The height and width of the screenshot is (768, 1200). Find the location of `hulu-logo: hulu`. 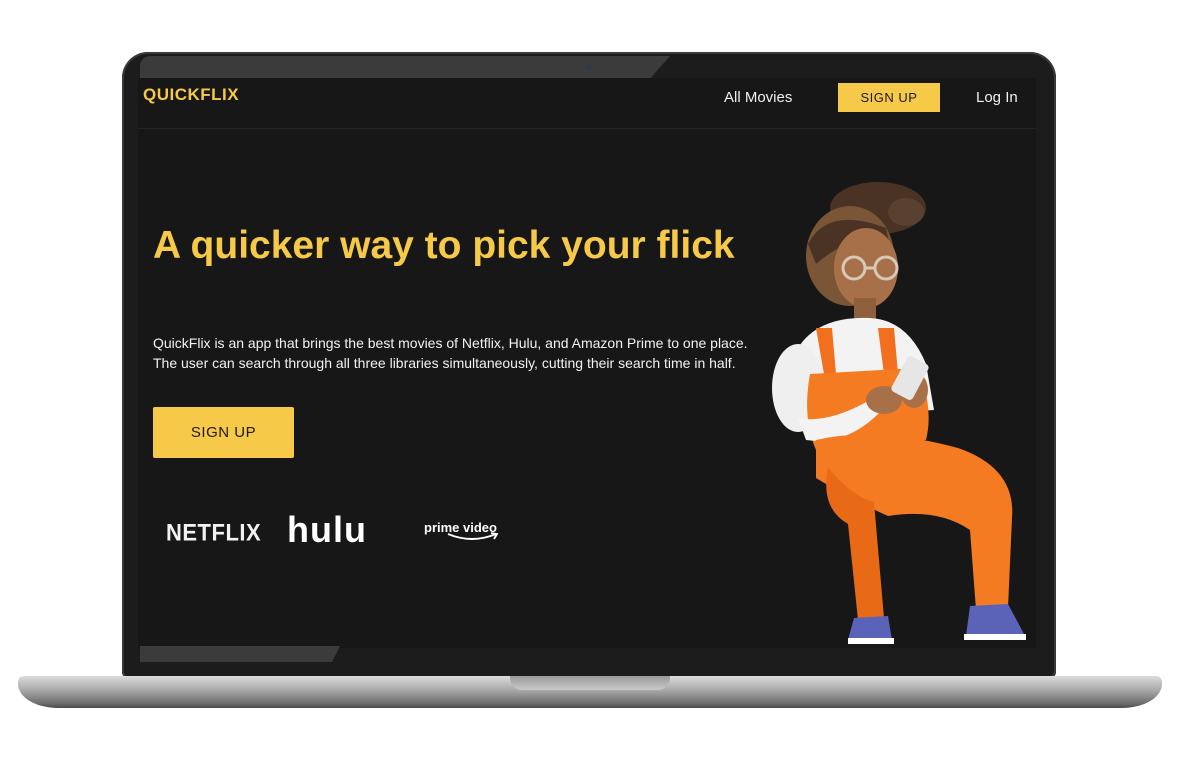

hulu-logo: hulu is located at coordinates (327, 529).